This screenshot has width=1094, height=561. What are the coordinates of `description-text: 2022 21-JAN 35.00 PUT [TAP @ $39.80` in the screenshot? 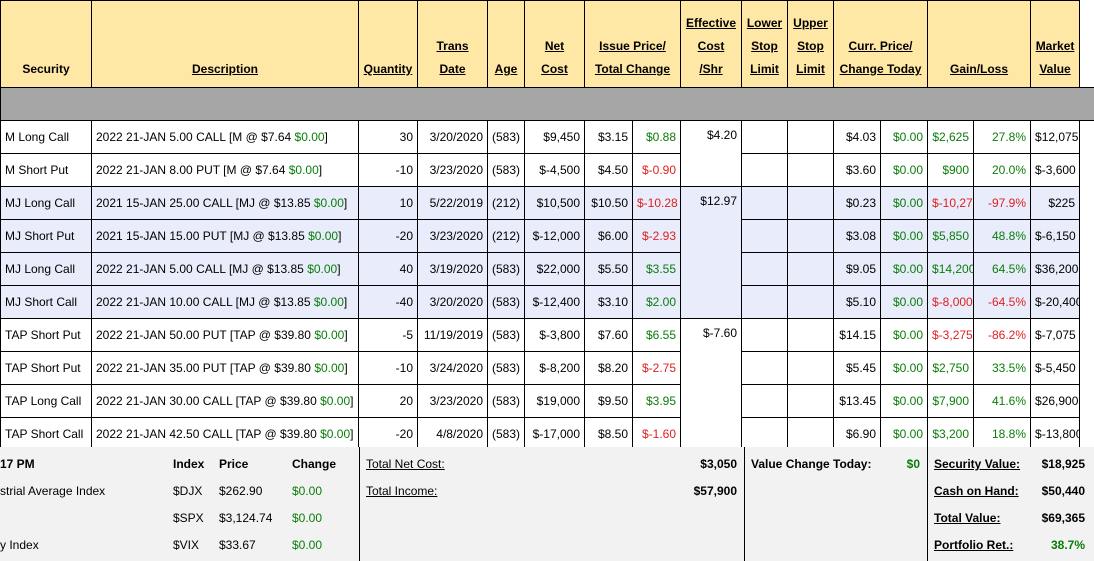 It's located at (205, 368).